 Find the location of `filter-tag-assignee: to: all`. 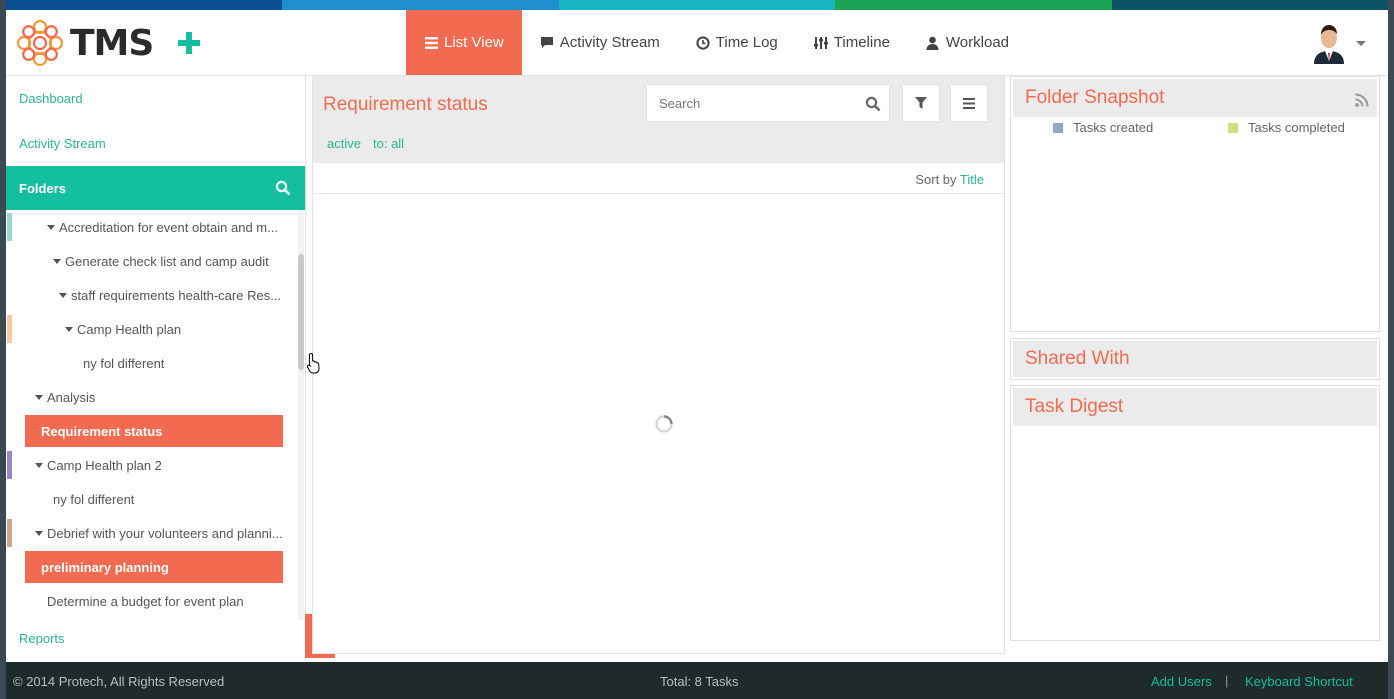

filter-tag-assignee: to: all is located at coordinates (388, 143).